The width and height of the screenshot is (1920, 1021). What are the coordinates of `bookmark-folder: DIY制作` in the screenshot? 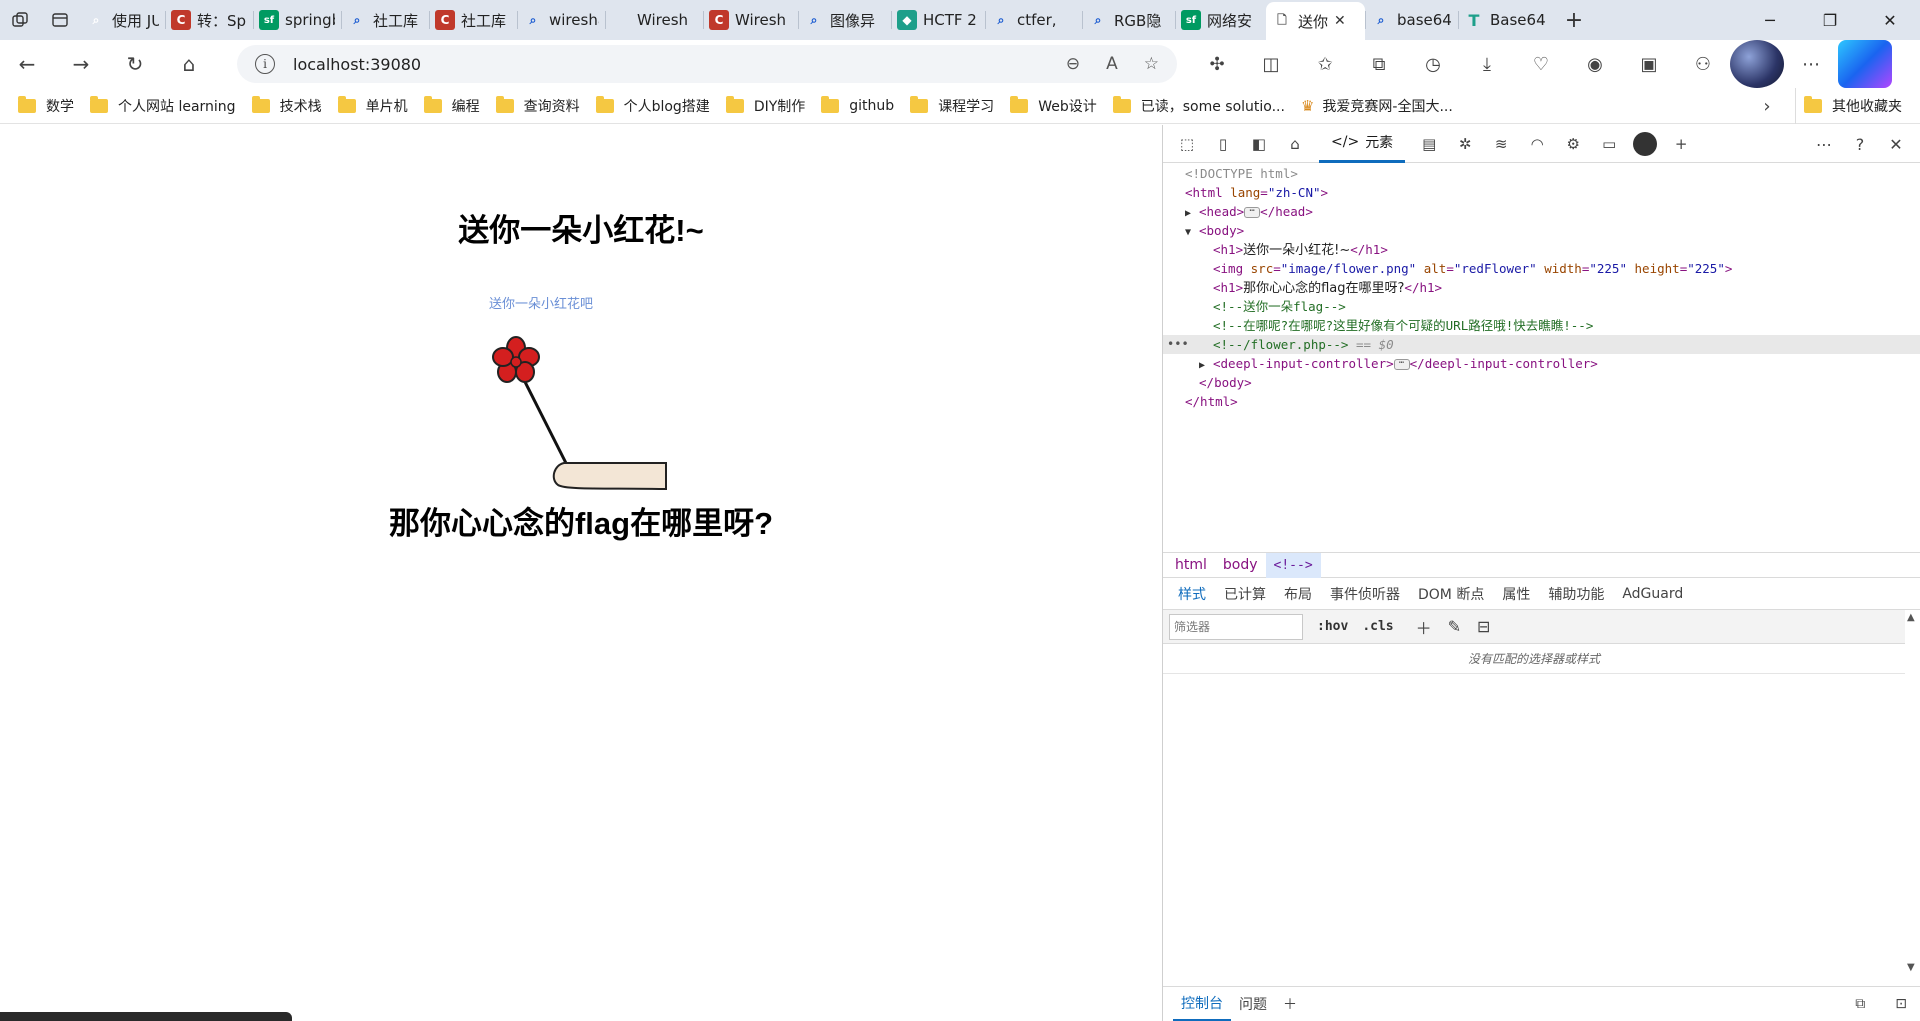 It's located at (765, 106).